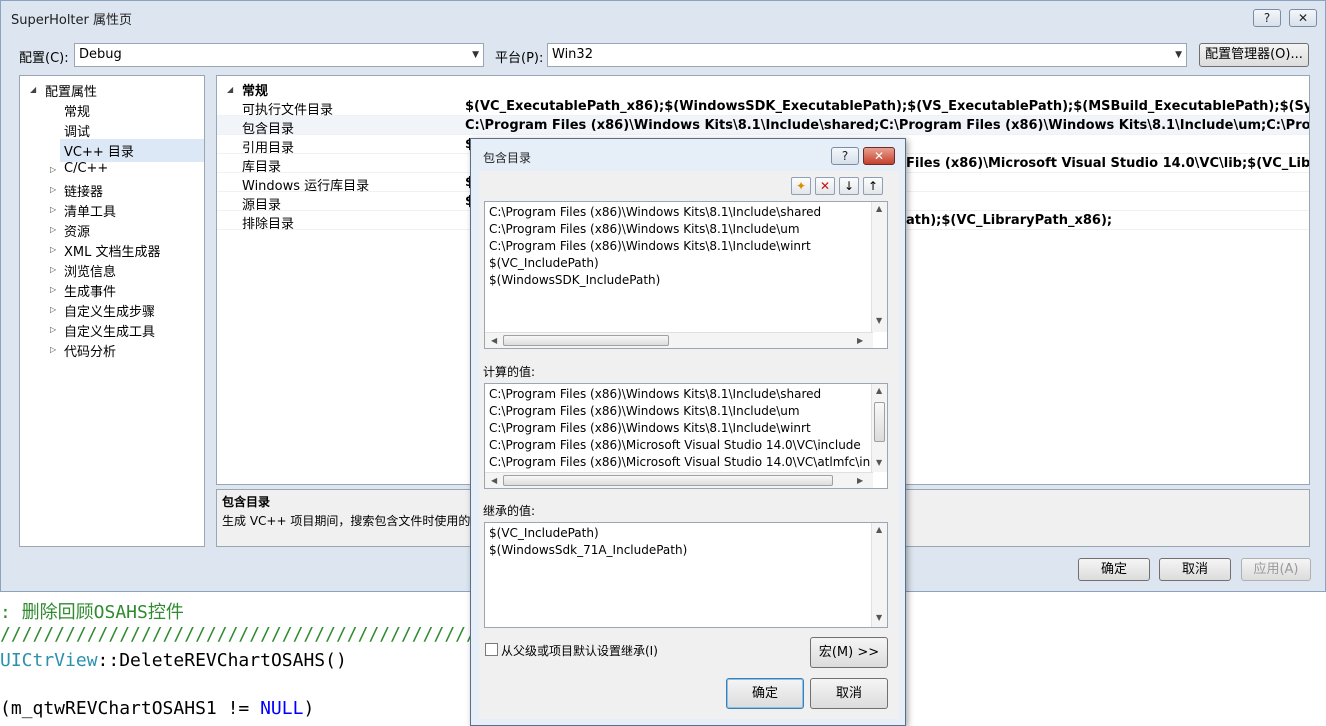 The image size is (1326, 726). What do you see at coordinates (574, 280) in the screenshot?
I see `include-entry: $(WindowsSDK_IncludePath)` at bounding box center [574, 280].